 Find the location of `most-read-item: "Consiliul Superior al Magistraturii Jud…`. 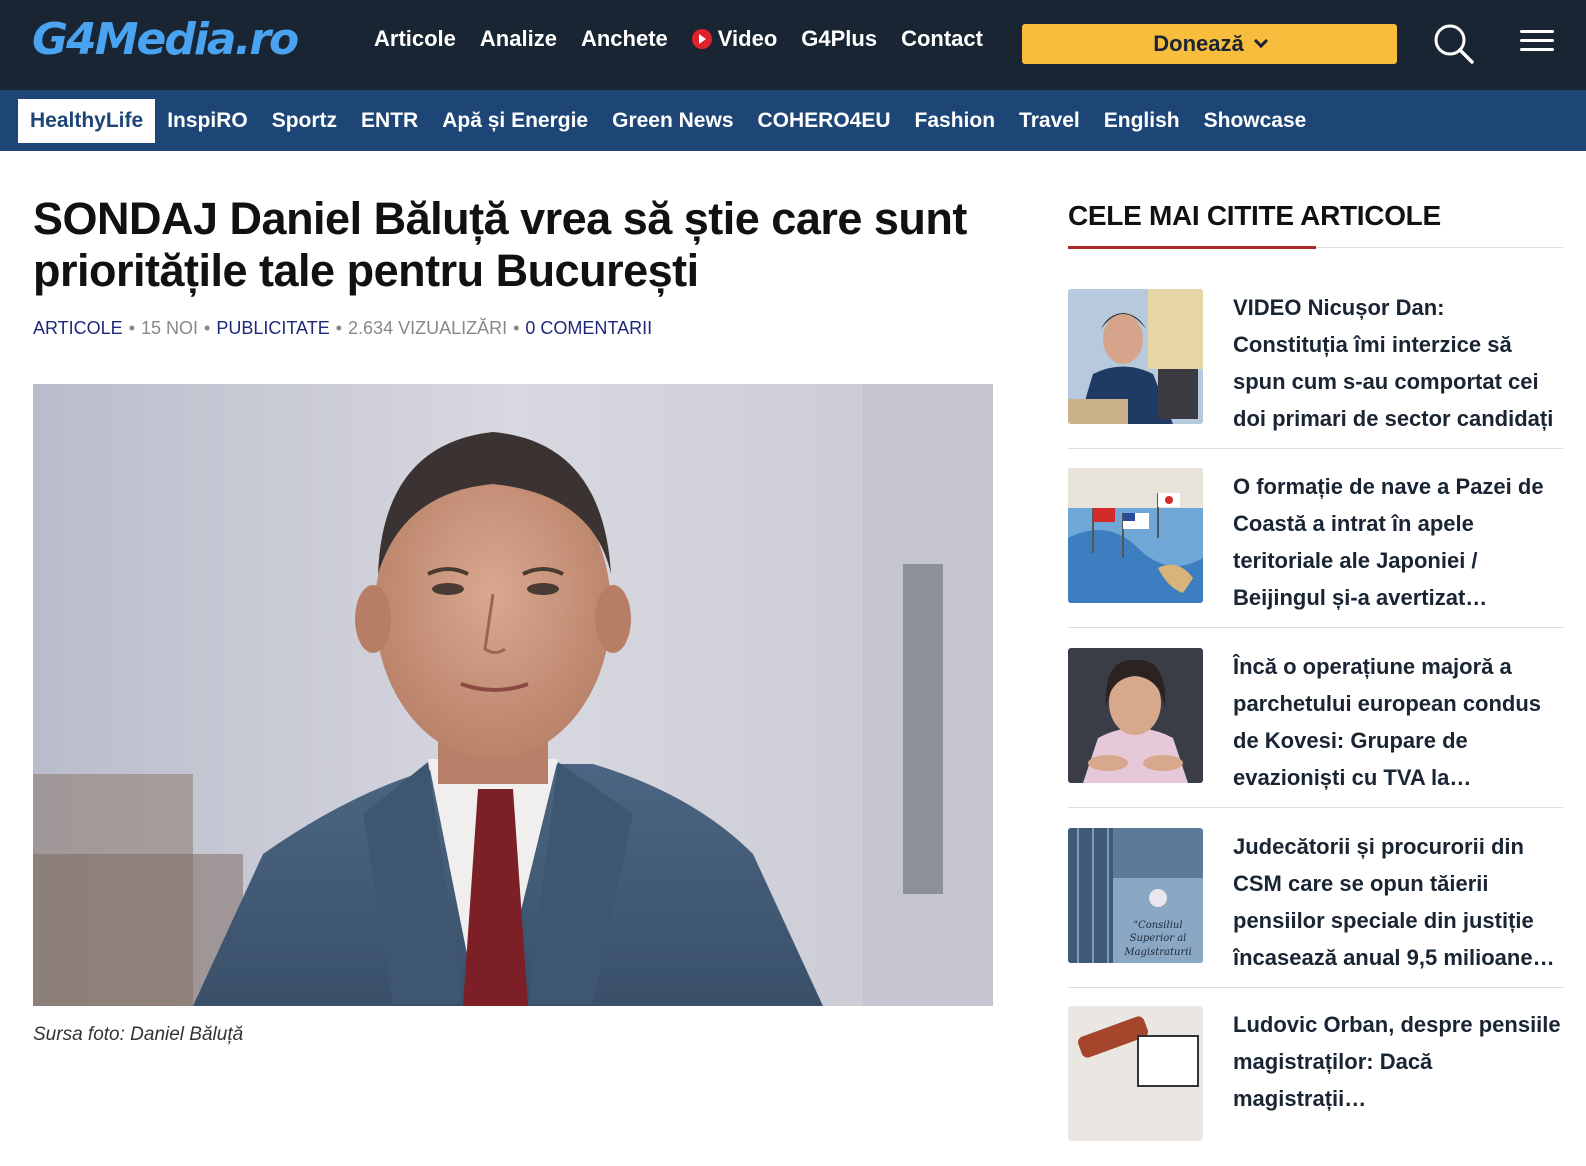

most-read-item: "Consiliul Superior al Magistraturii Jud… is located at coordinates (1315, 908).